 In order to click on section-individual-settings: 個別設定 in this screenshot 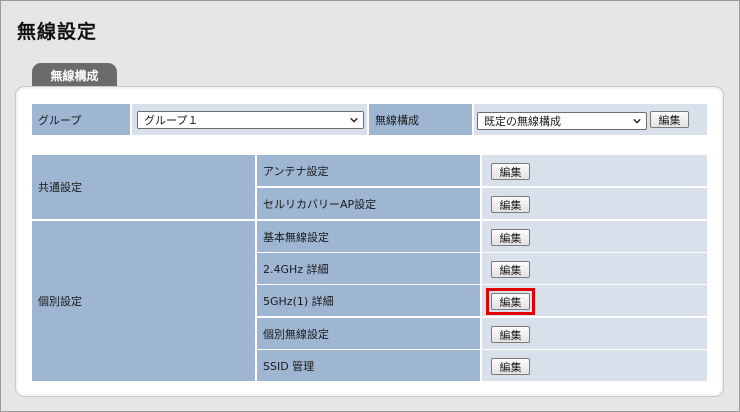, I will do `click(143, 301)`.